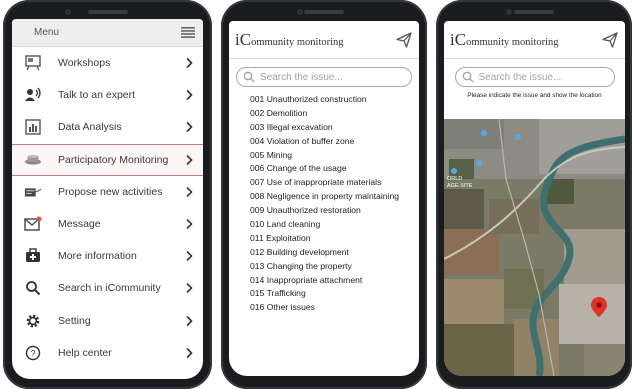 The image size is (633, 389). I want to click on menu-title: Menu, so click(47, 32).